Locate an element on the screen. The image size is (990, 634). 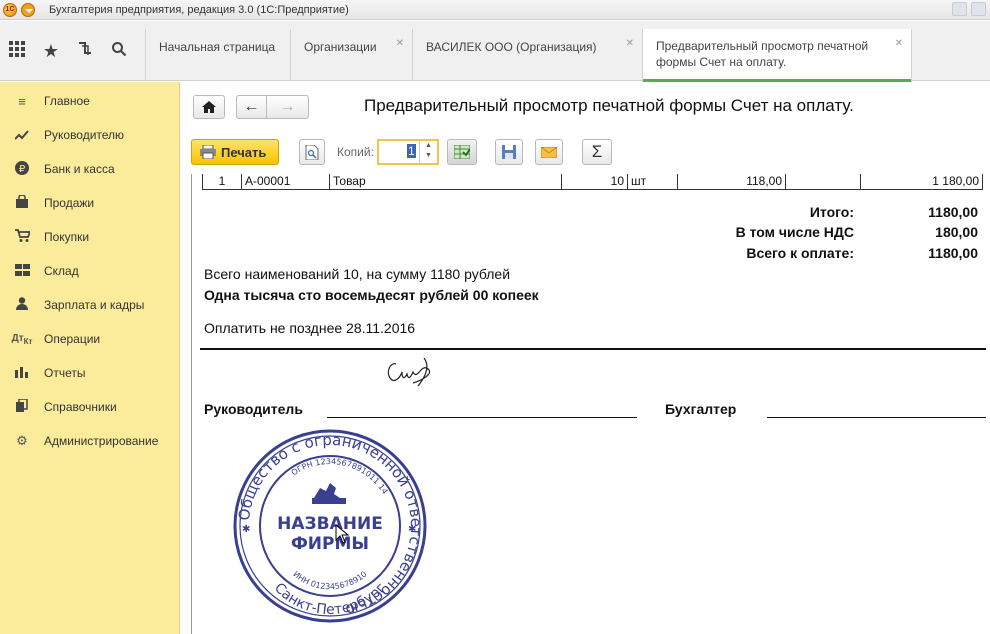
person-icon is located at coordinates (22, 305).